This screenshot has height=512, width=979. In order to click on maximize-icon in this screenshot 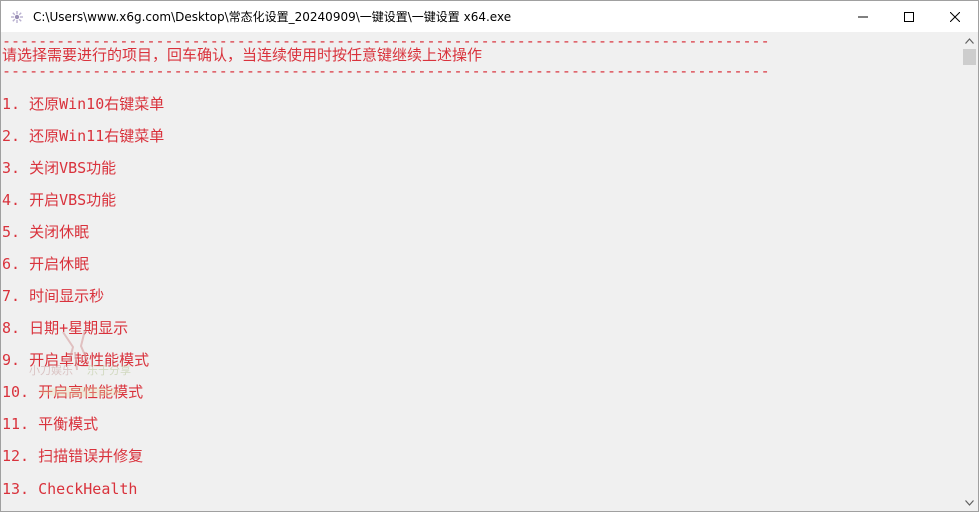, I will do `click(909, 16)`.